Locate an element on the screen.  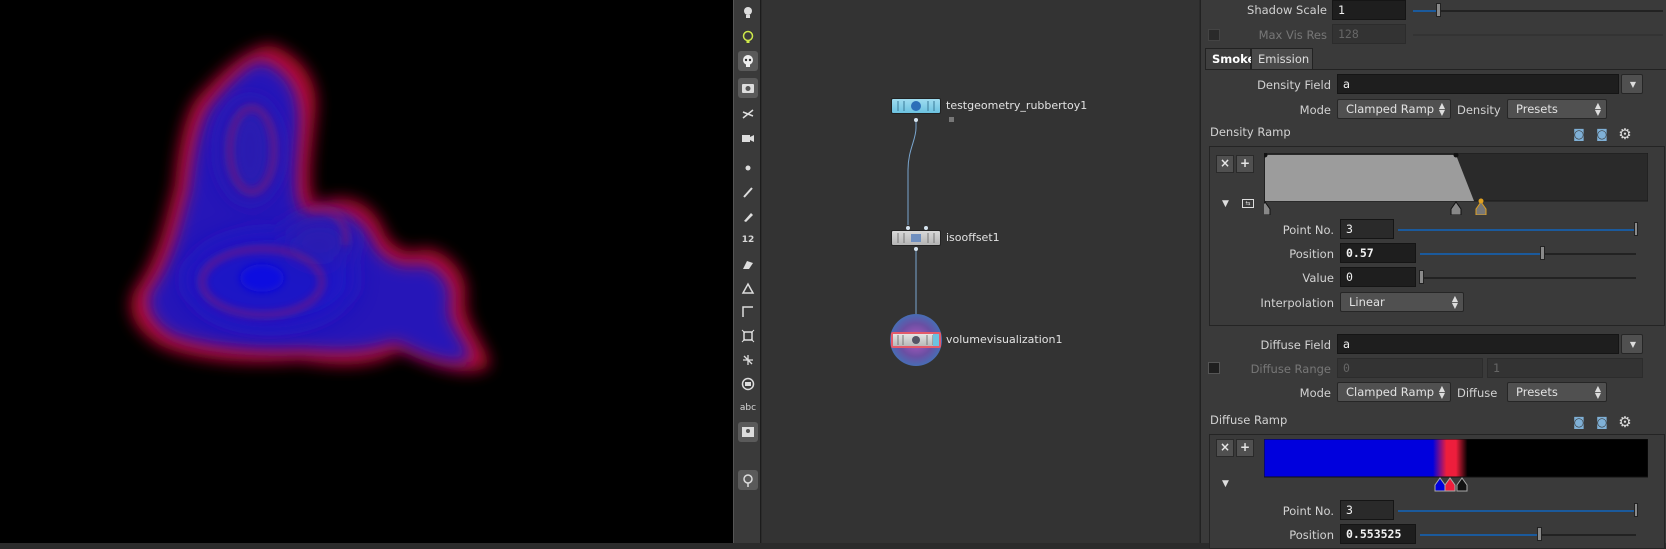
node-volumevisualization is located at coordinates (916, 340).